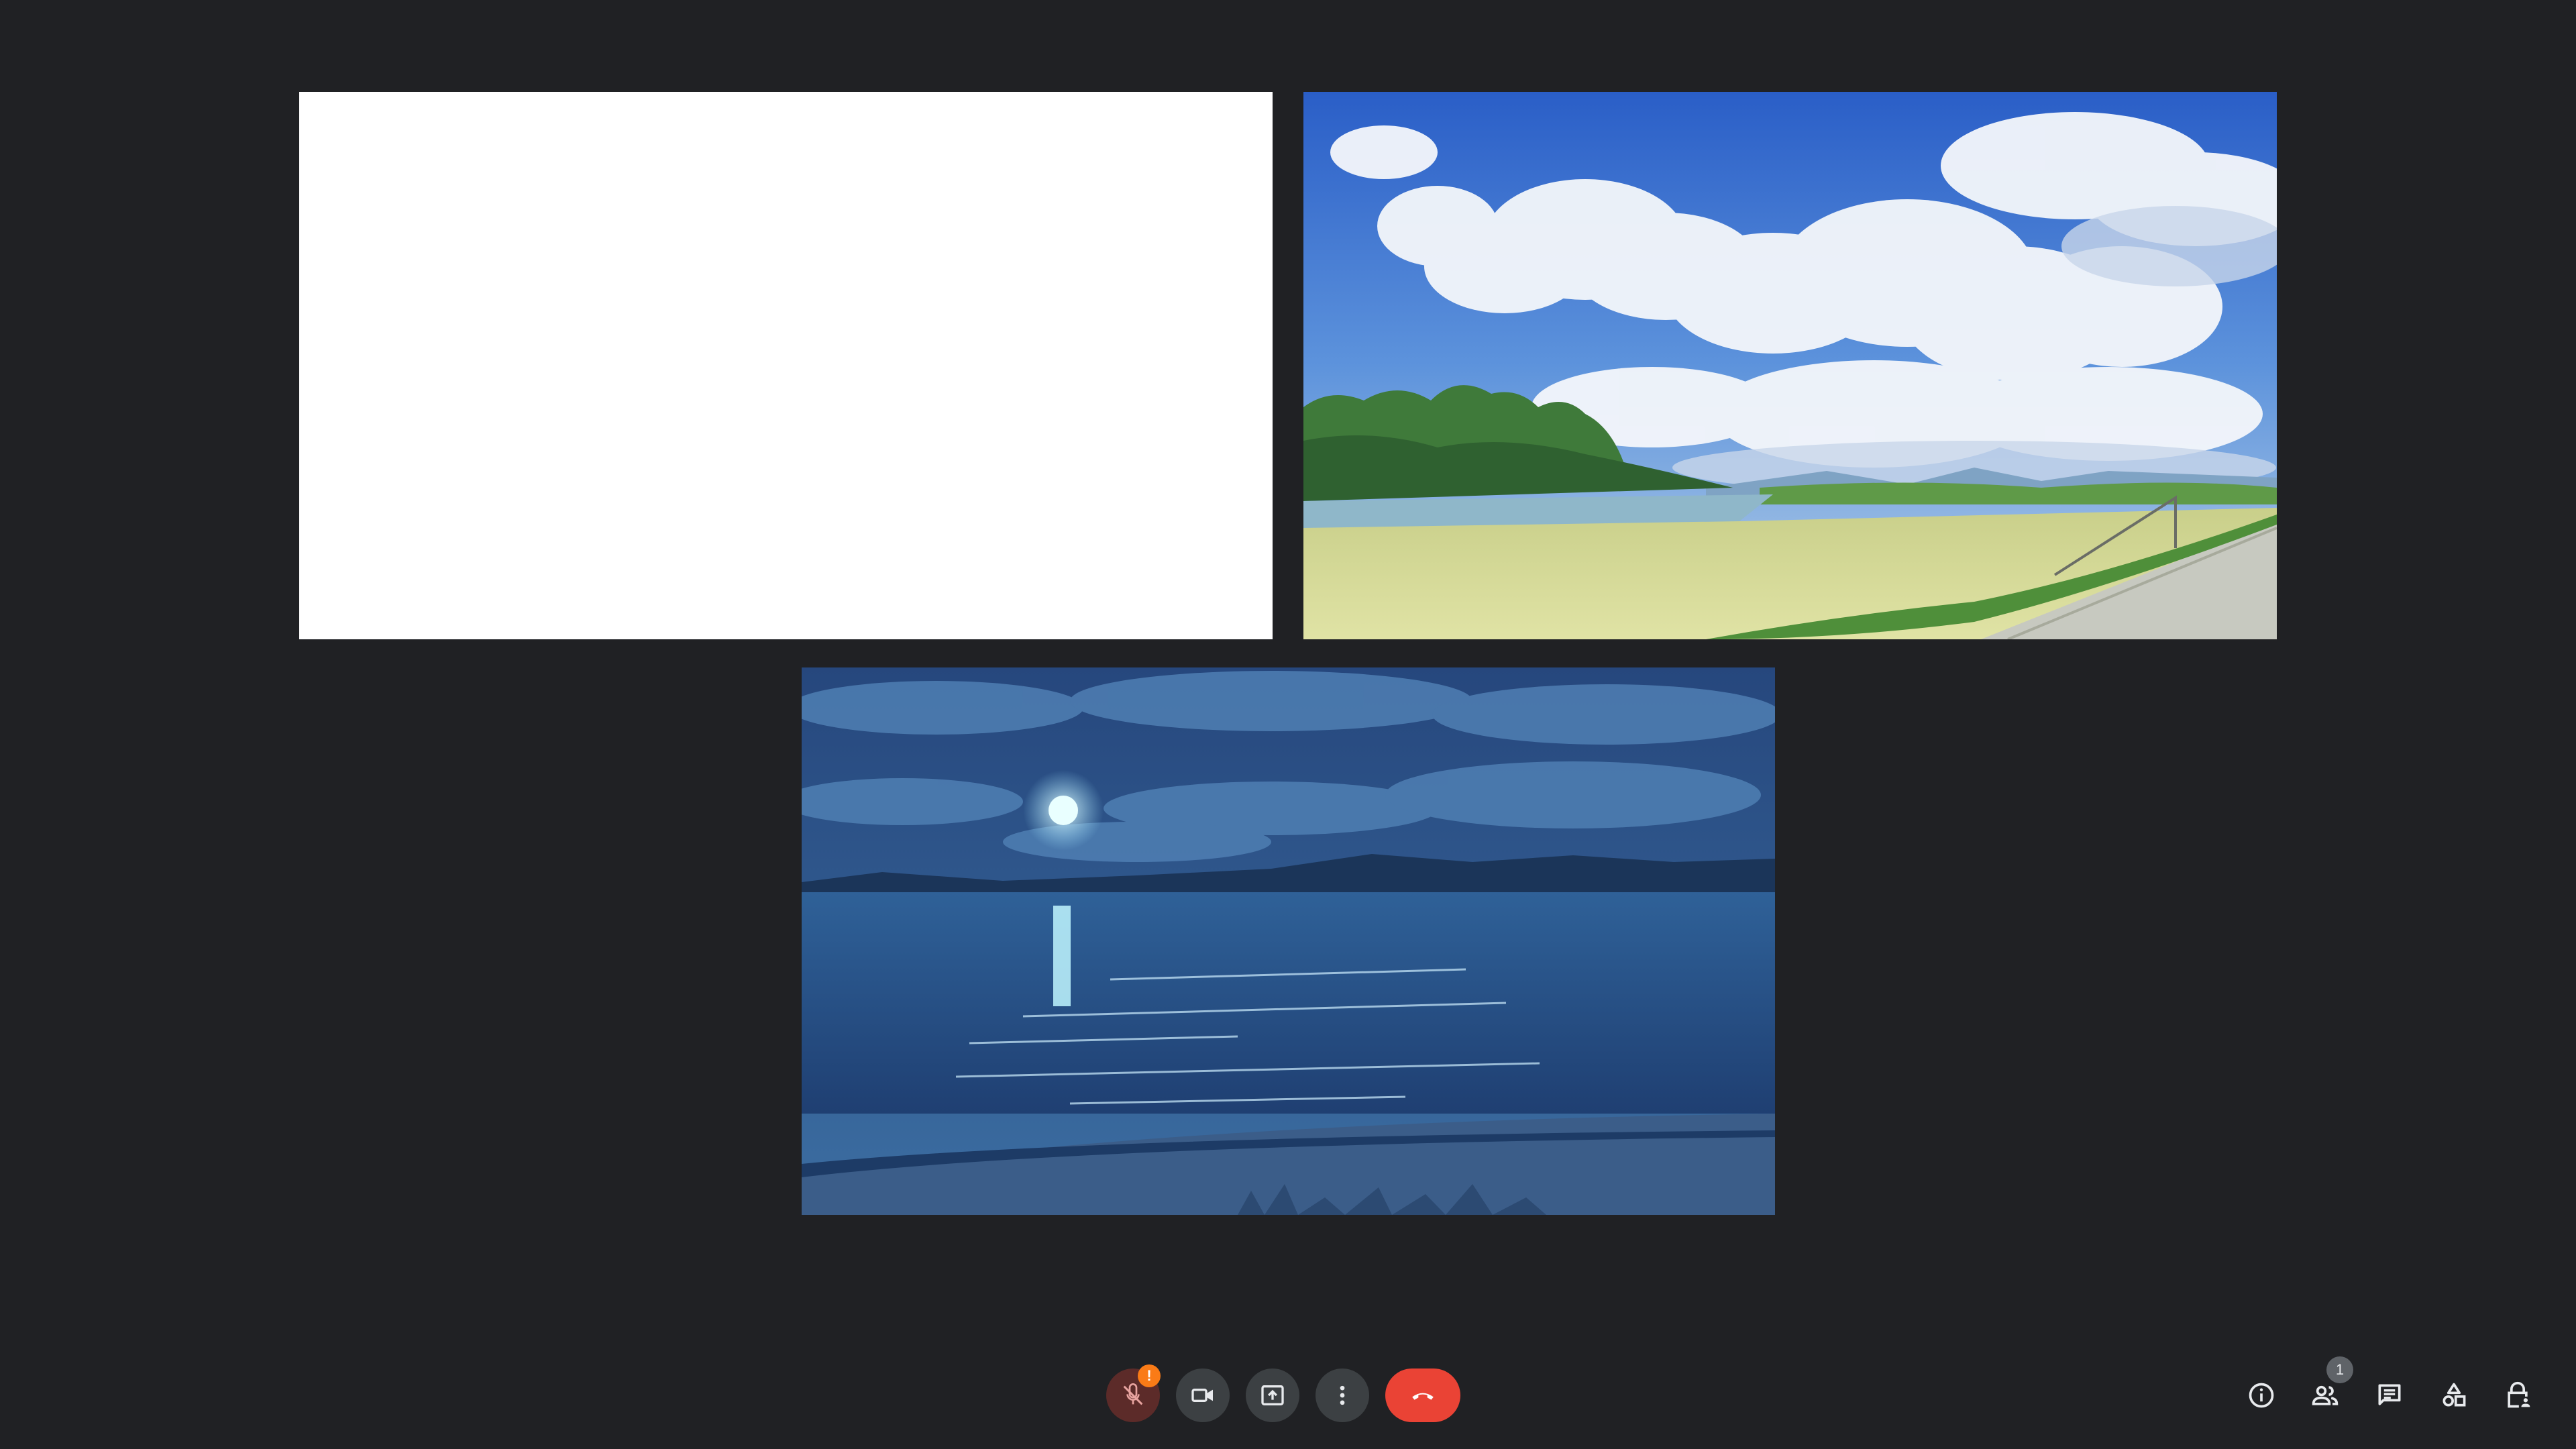 The image size is (2576, 1449). Describe the element at coordinates (1149, 1375) in the screenshot. I see `mic-warning-badge: !` at that location.